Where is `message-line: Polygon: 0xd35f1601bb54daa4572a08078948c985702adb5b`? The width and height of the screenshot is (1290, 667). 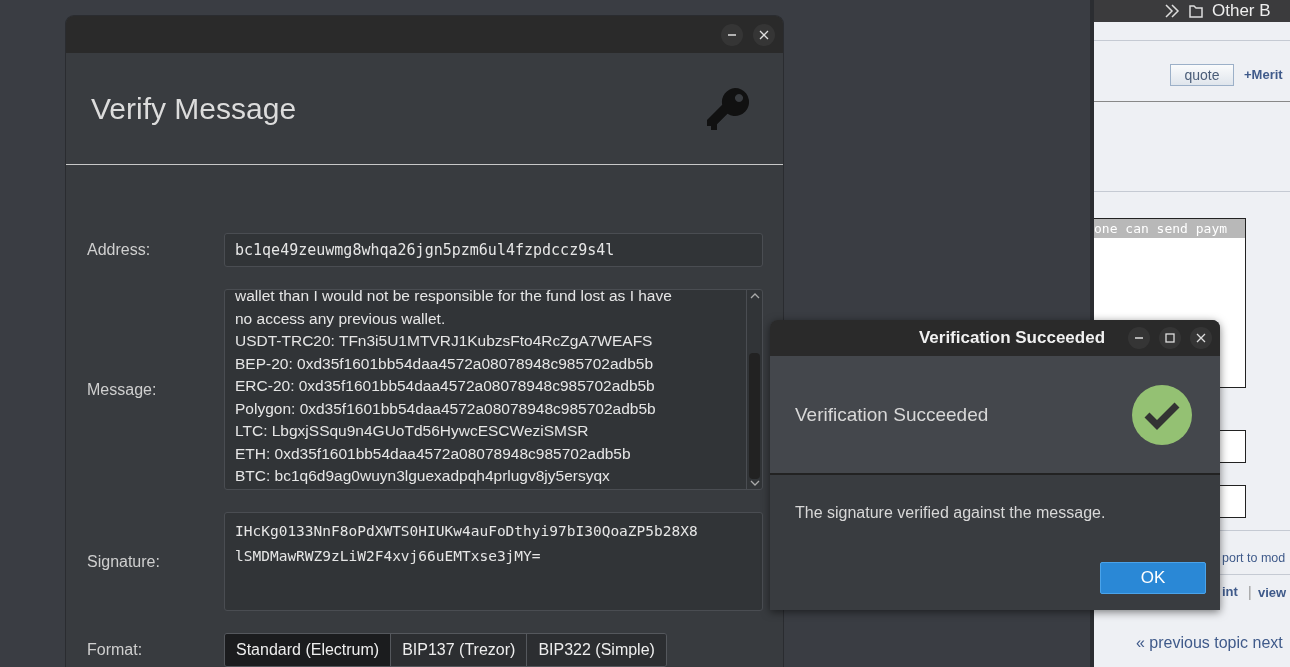 message-line: Polygon: 0xd35f1601bb54daa4572a08078948c985702adb5b is located at coordinates (446, 408).